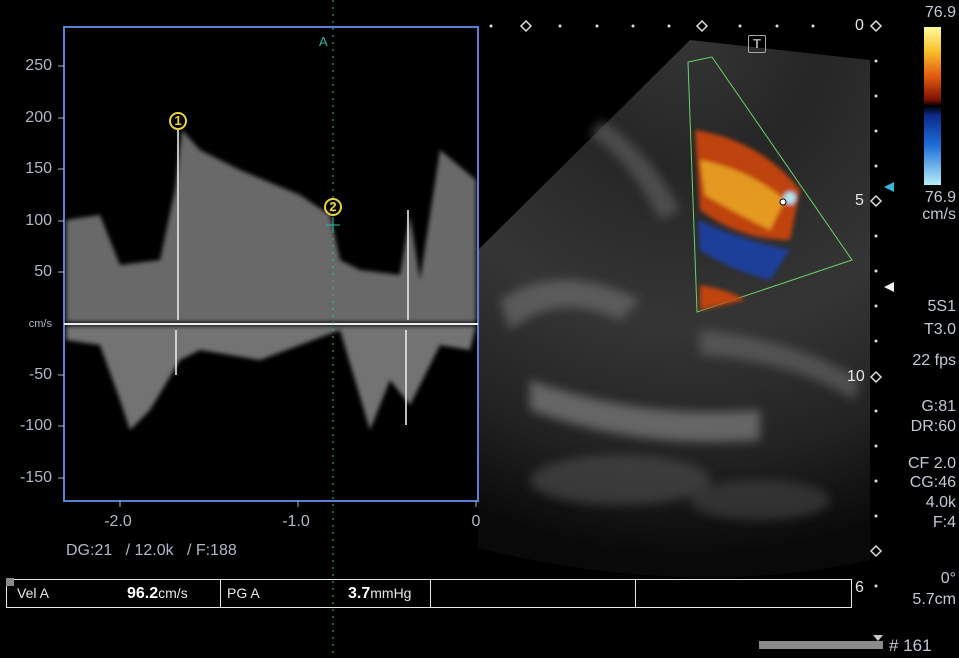 The image size is (959, 658). Describe the element at coordinates (940, 502) in the screenshot. I see `prf-label: 4.0k` at that location.